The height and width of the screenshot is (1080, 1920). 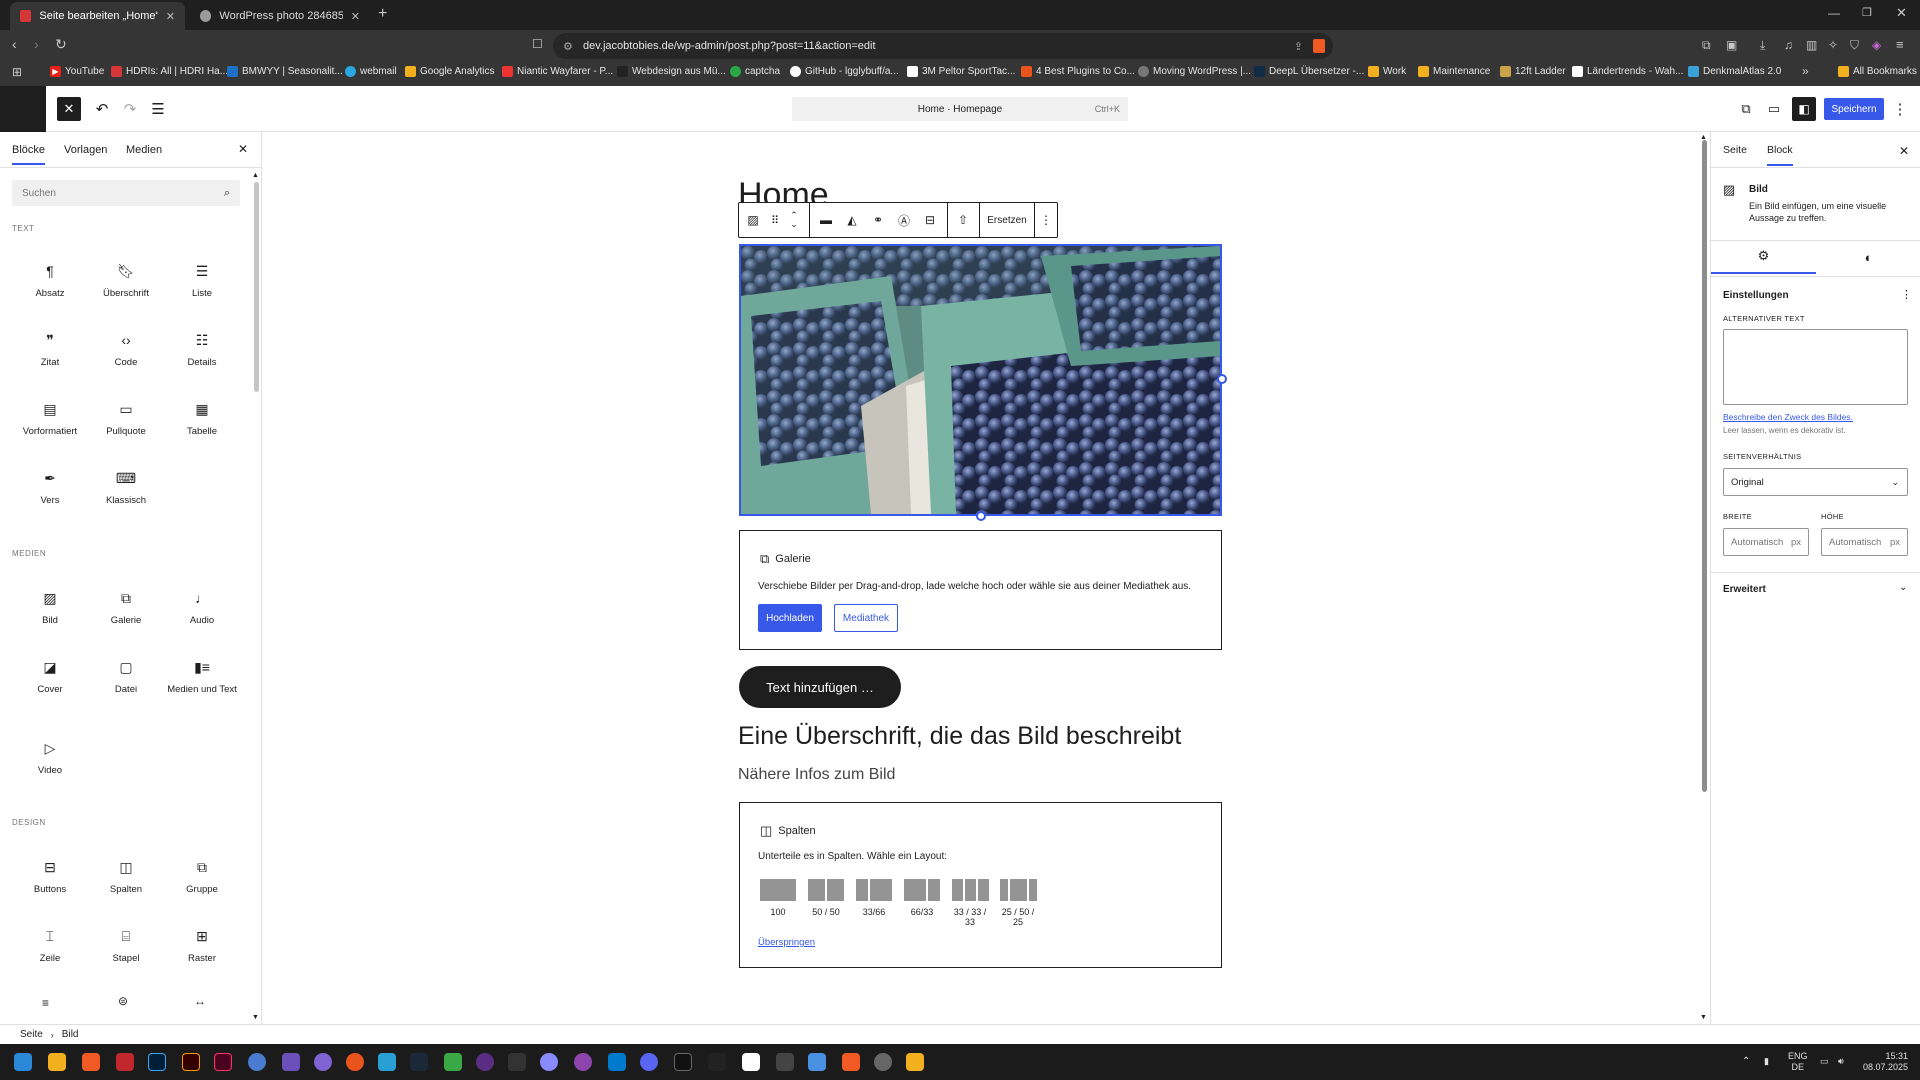 I want to click on styles-icon: ◐, so click(x=1868, y=257).